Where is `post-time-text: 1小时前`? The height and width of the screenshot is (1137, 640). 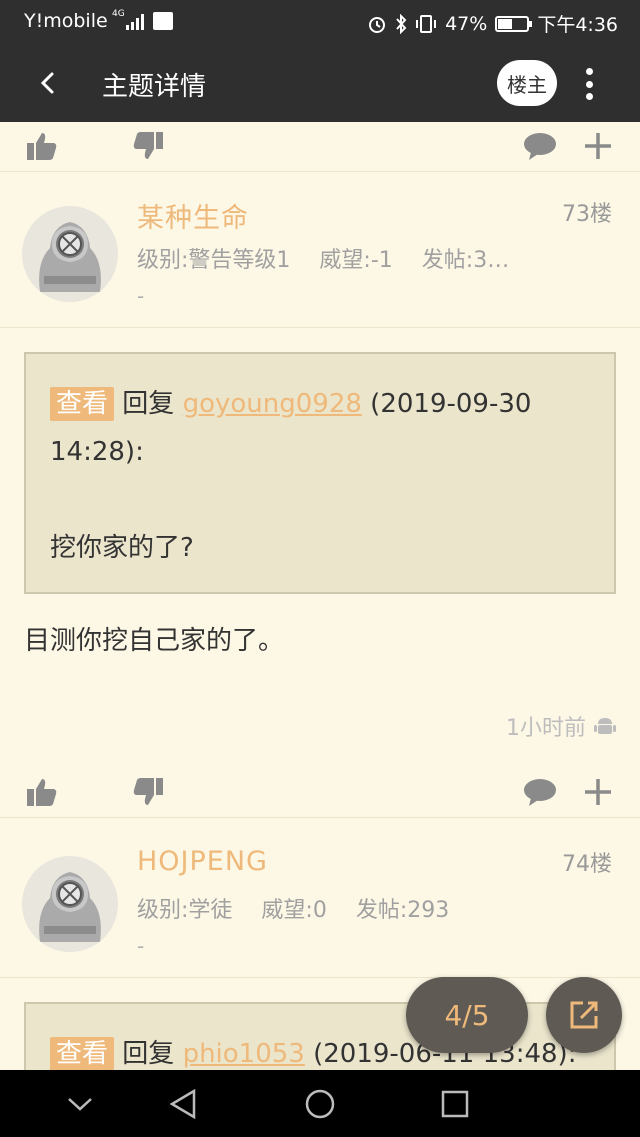 post-time-text: 1小时前 is located at coordinates (546, 728).